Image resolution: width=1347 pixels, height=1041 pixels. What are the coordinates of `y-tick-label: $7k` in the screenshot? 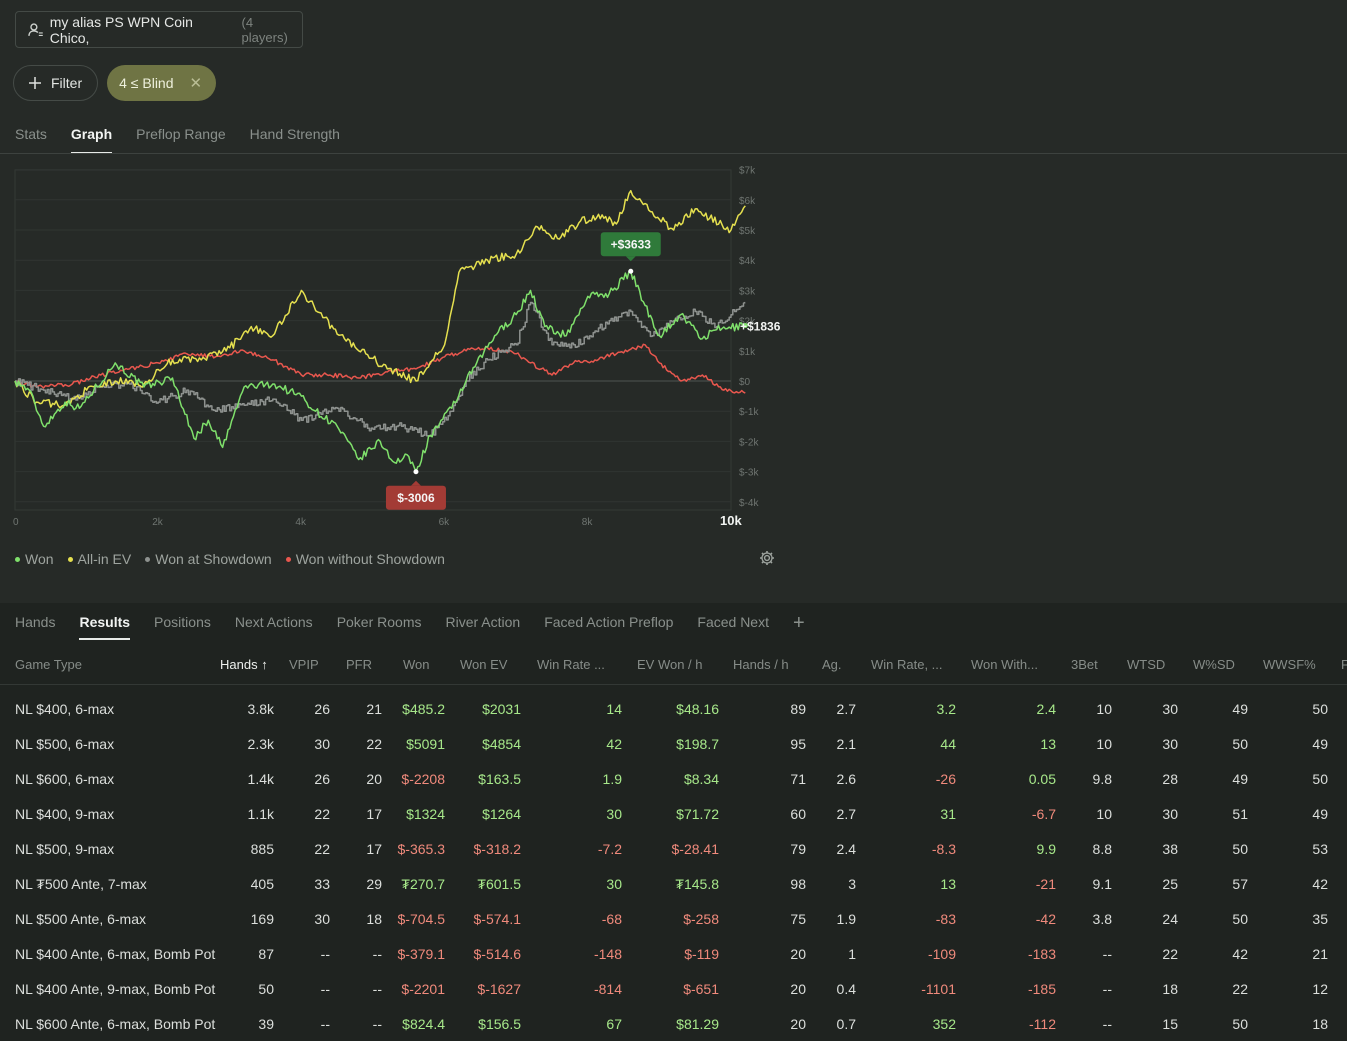 It's located at (747, 171).